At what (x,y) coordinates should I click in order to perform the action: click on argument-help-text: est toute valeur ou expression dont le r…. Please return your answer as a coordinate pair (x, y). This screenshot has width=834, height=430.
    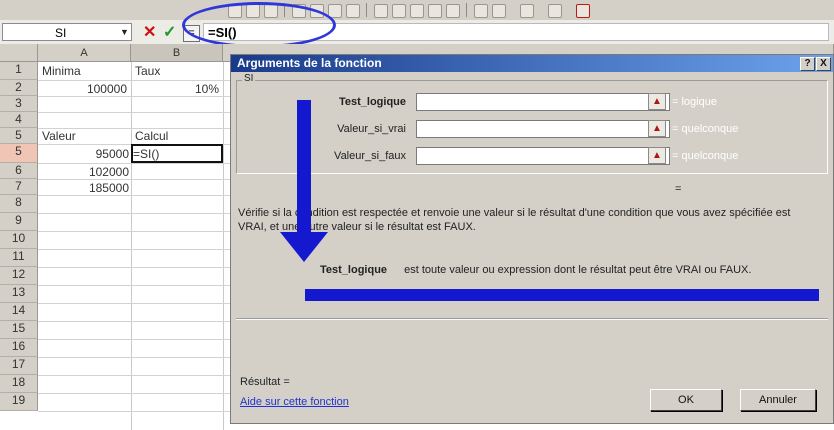
    Looking at the image, I should click on (578, 270).